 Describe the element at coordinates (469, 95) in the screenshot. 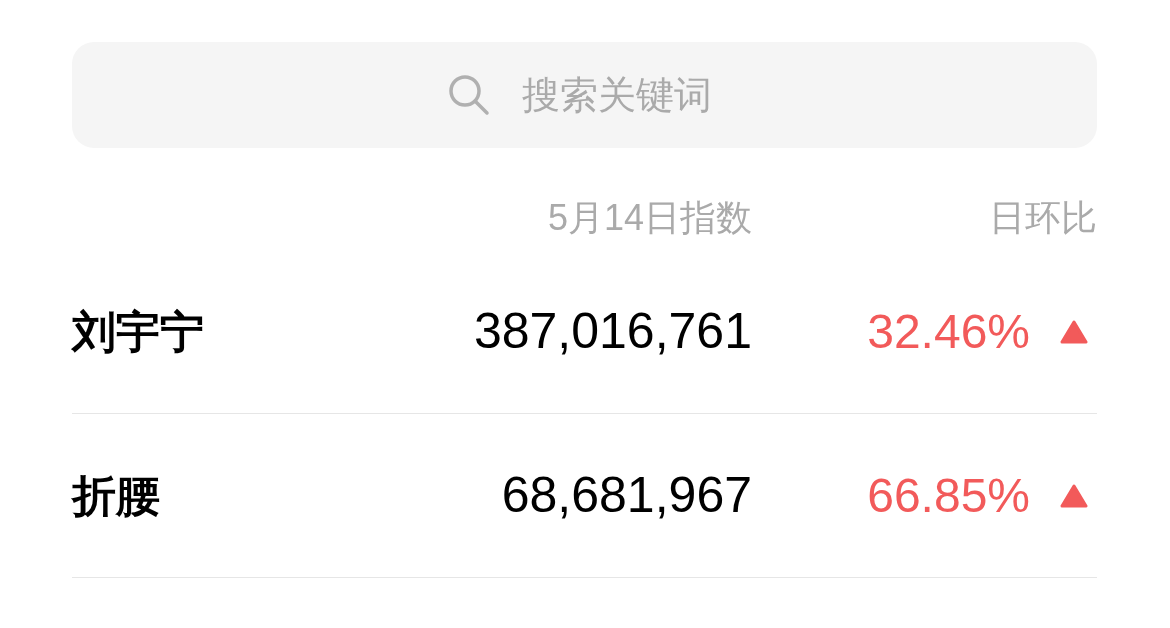

I see `search-icon` at that location.